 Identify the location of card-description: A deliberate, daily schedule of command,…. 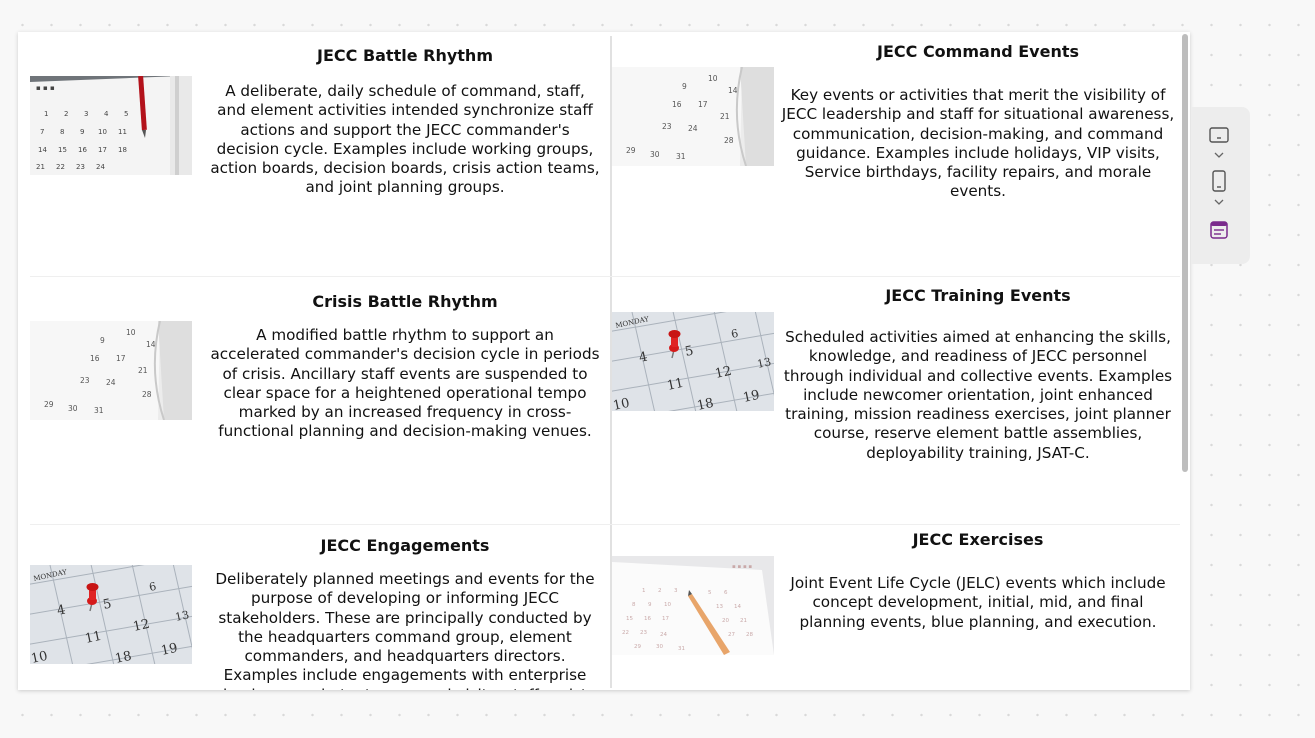
(405, 139).